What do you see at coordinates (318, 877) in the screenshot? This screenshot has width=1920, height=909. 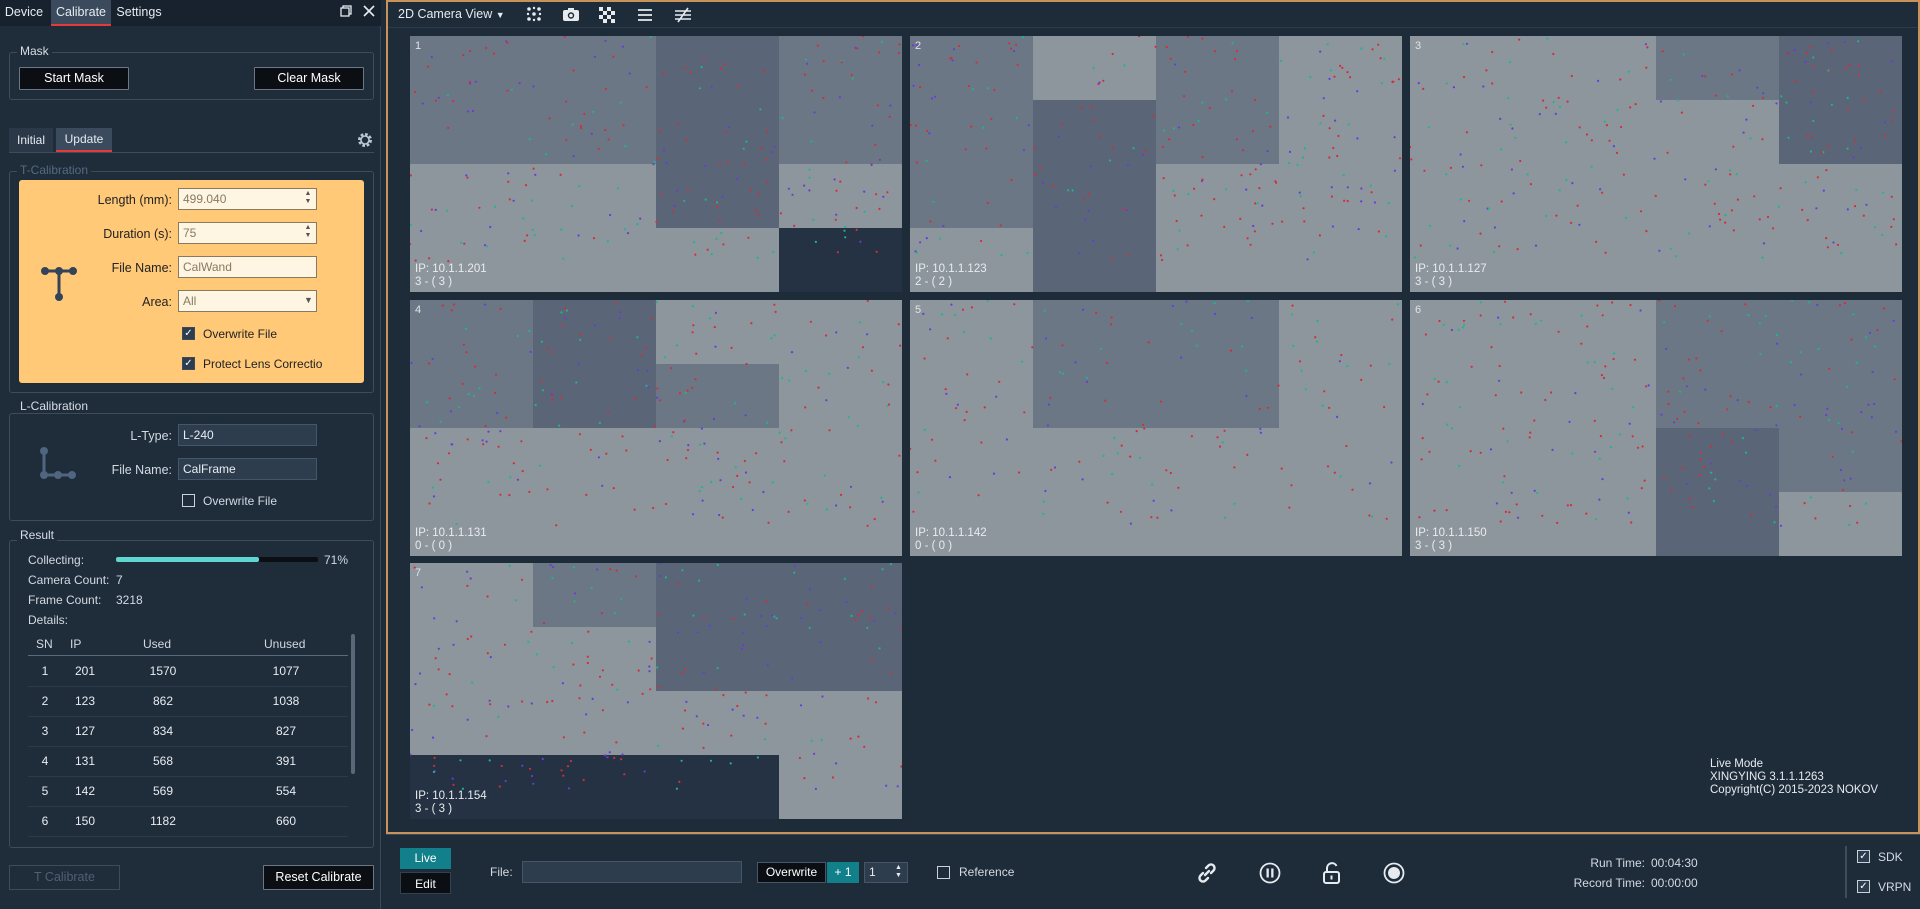 I see `reset-calibrate-button: Reset Calibrate` at bounding box center [318, 877].